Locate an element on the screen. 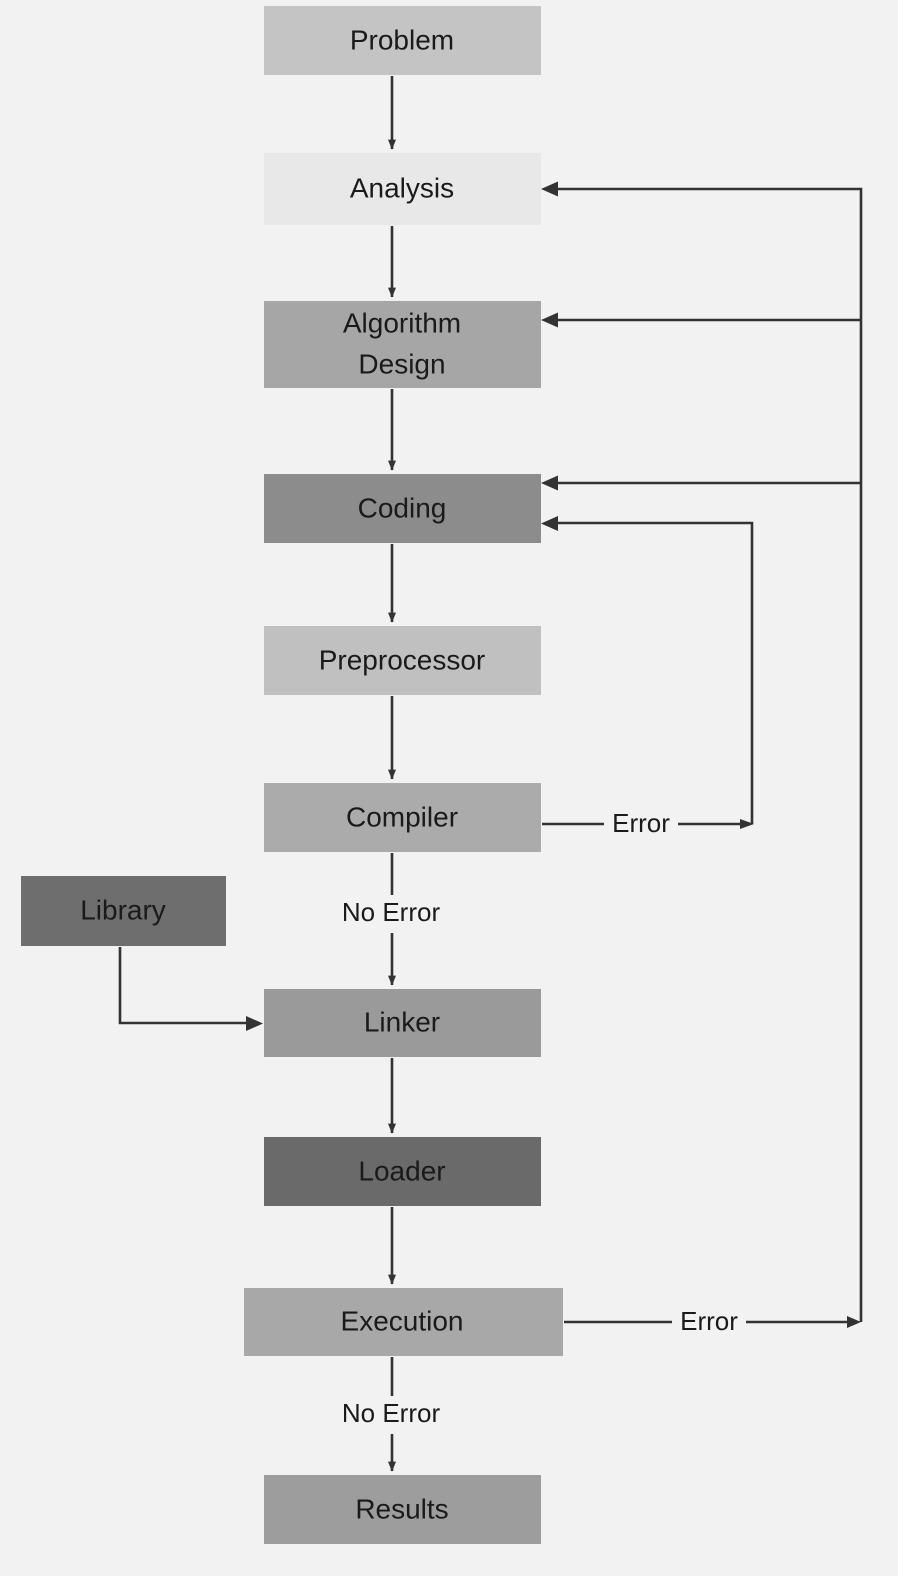  node-compiler-label: Compiler is located at coordinates (402, 816).